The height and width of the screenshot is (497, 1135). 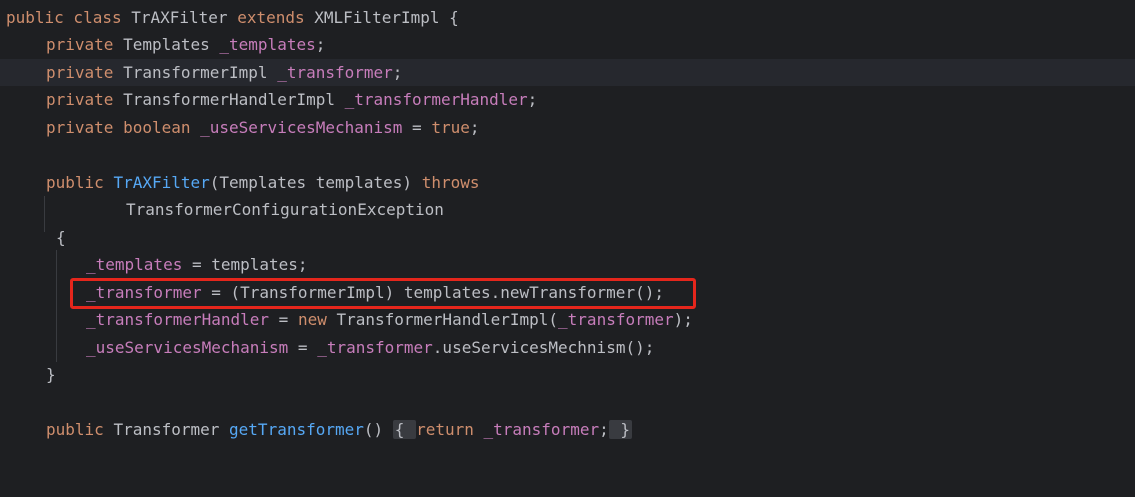 What do you see at coordinates (447, 319) in the screenshot?
I see `constructor-call: TransformerHandlerImpl(` at bounding box center [447, 319].